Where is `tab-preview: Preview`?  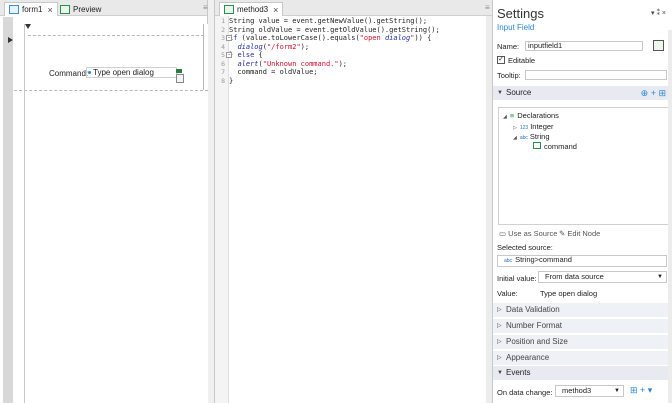
tab-preview: Preview is located at coordinates (80, 9).